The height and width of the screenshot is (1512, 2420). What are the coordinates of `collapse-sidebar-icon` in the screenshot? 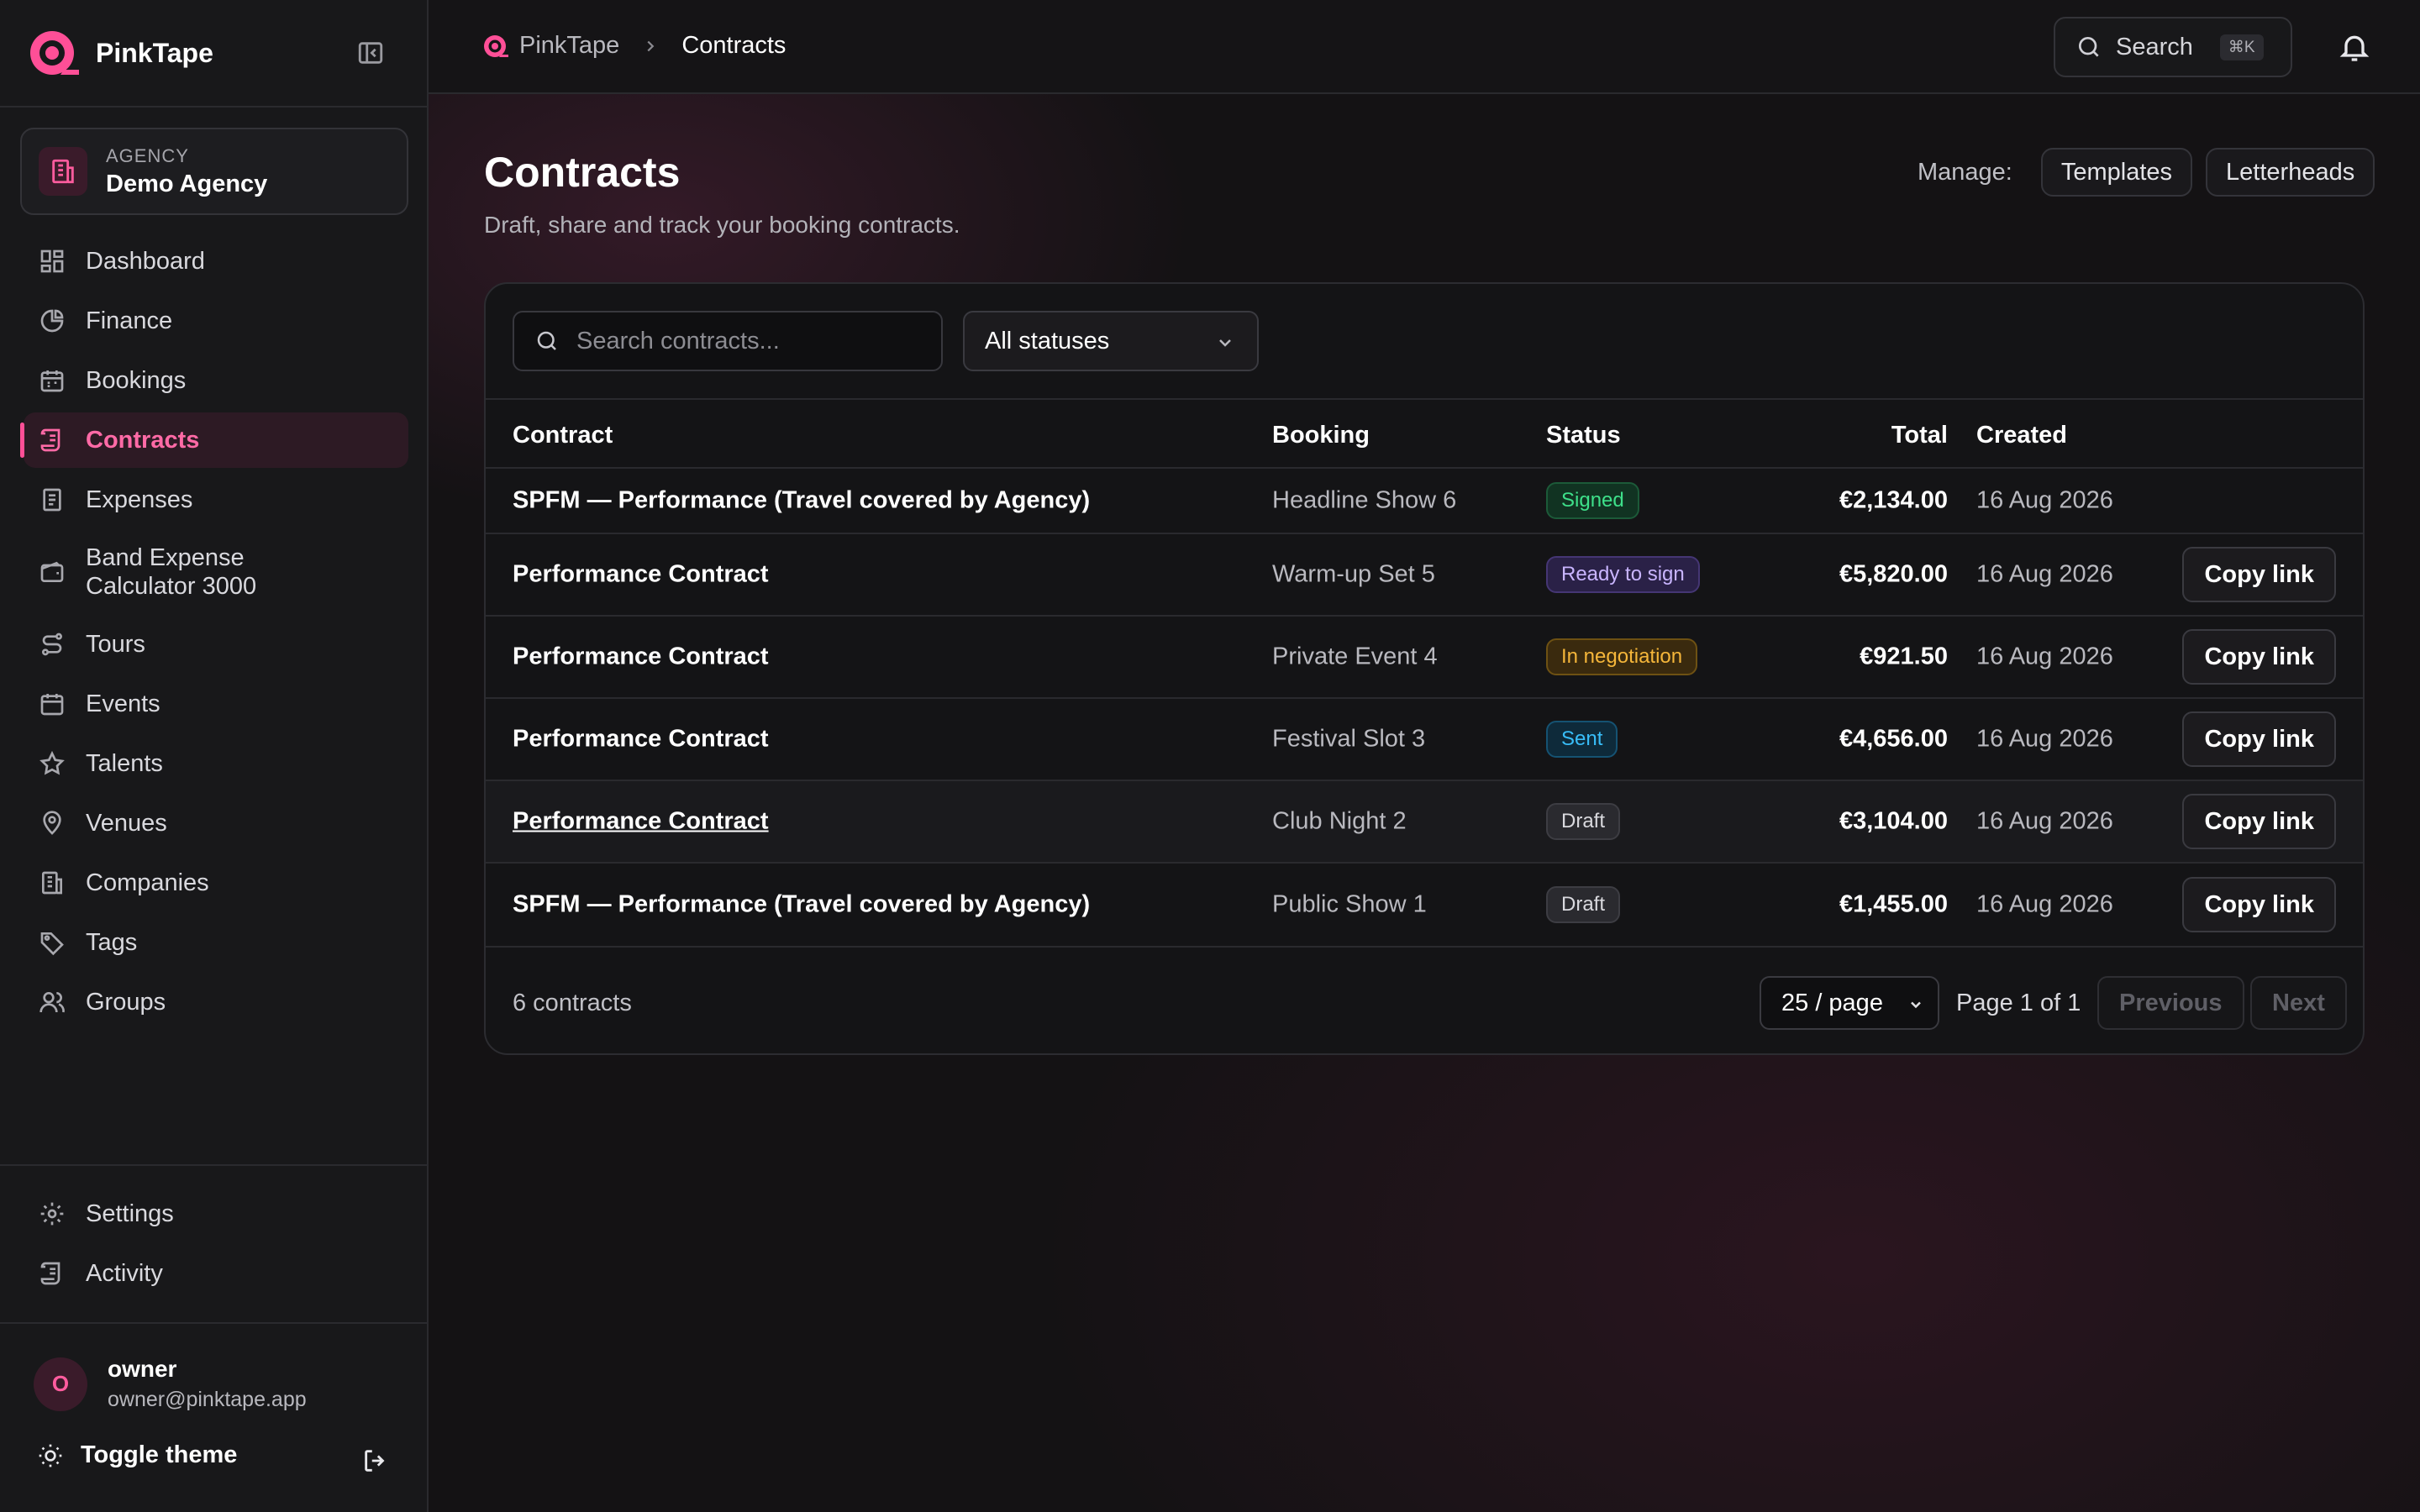 It's located at (370, 53).